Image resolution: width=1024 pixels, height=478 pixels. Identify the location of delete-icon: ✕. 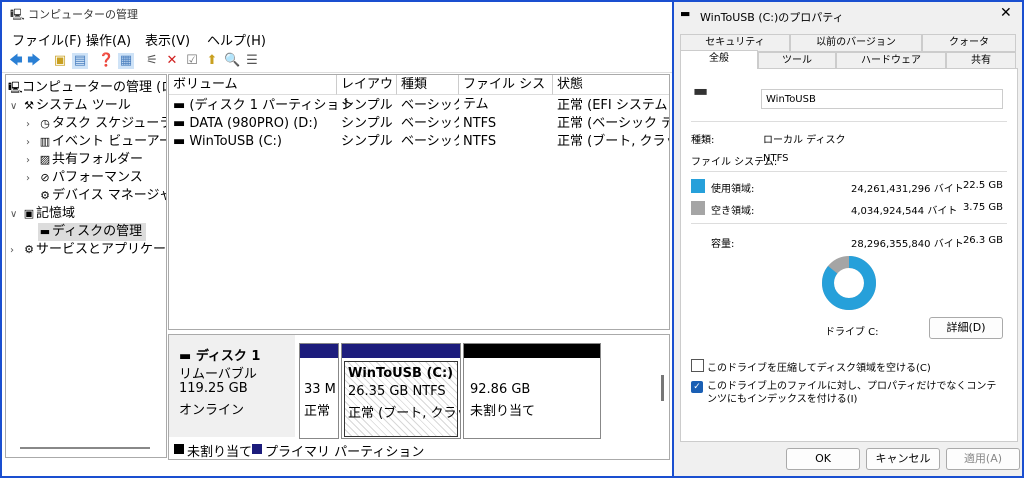
(172, 61).